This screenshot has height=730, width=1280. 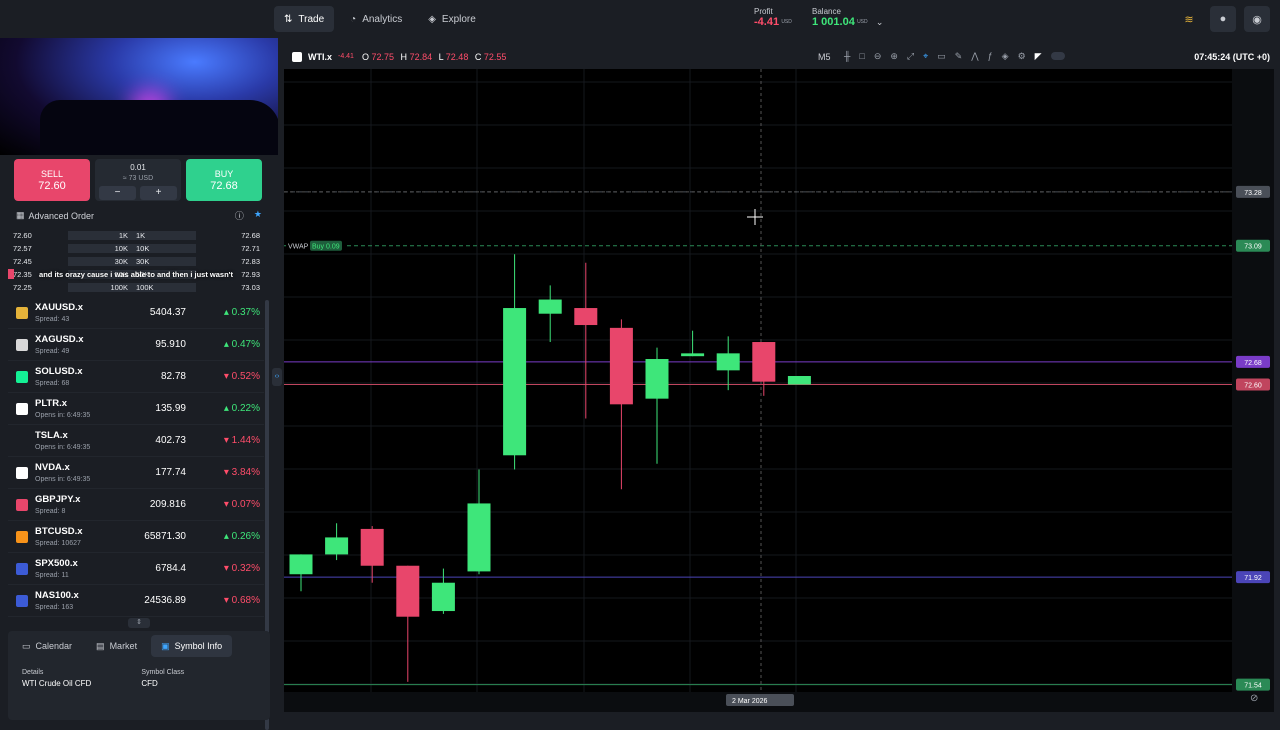 I want to click on bell-icon: ●, so click(x=1223, y=19).